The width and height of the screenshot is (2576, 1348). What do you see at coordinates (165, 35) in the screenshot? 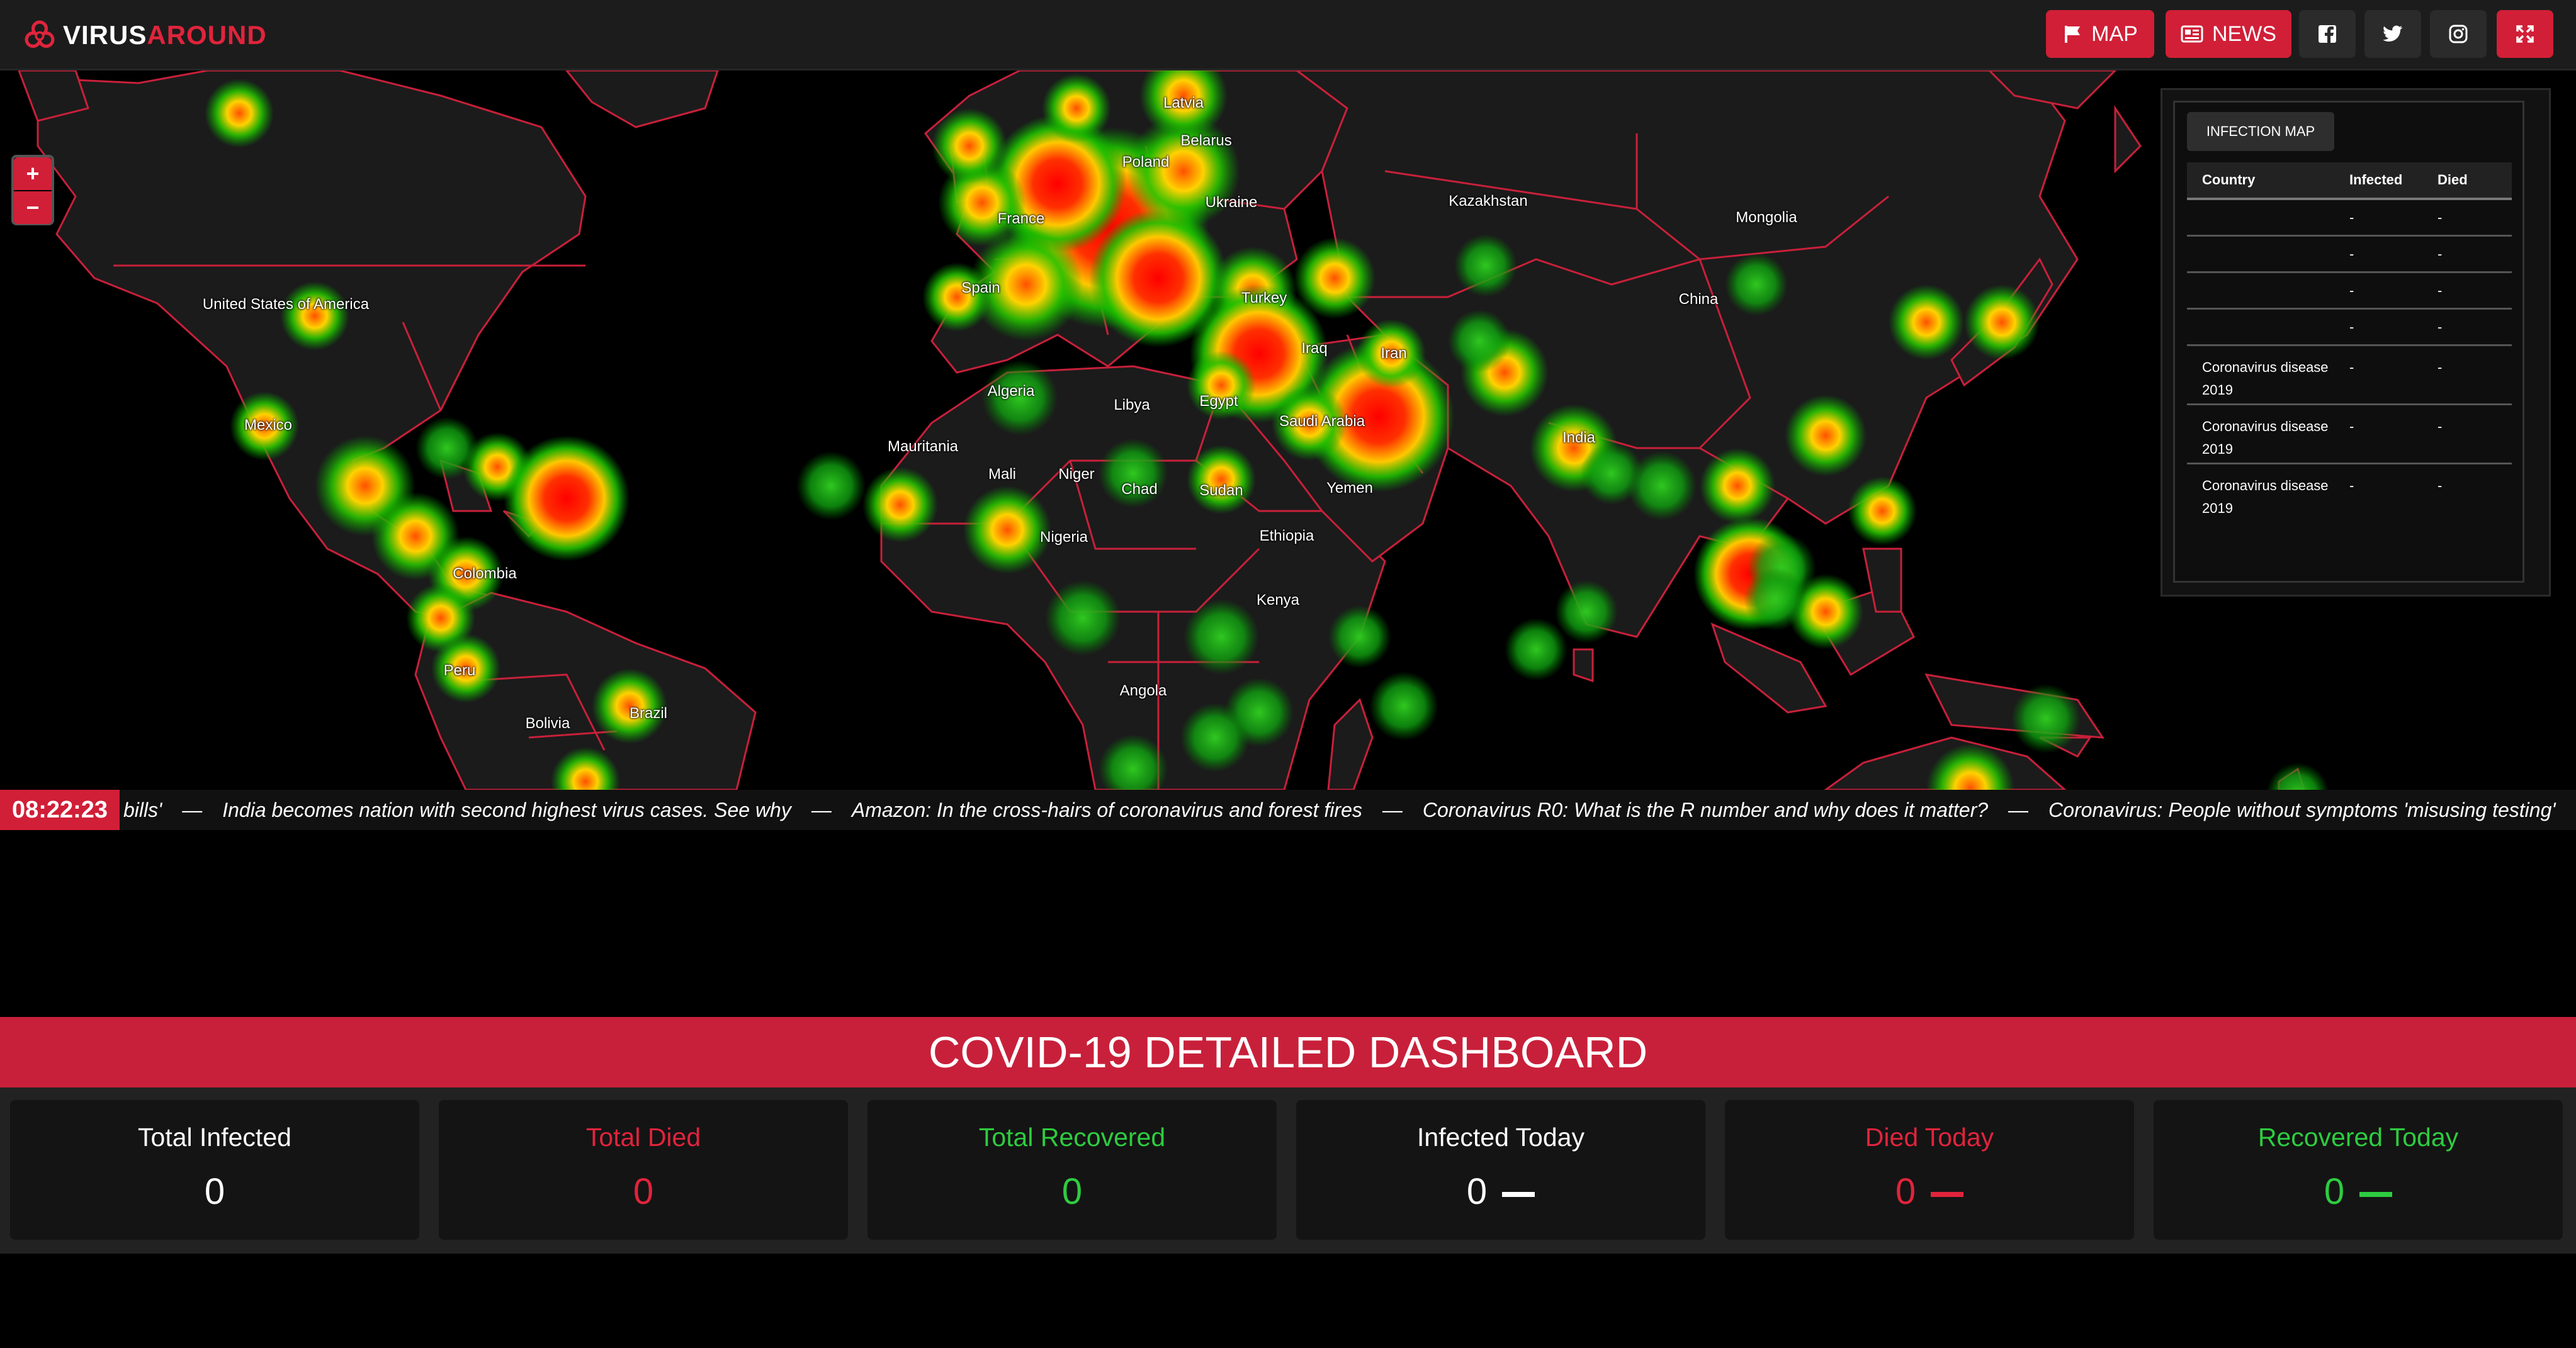
I see `brand-name: VIRUSAROUND` at bounding box center [165, 35].